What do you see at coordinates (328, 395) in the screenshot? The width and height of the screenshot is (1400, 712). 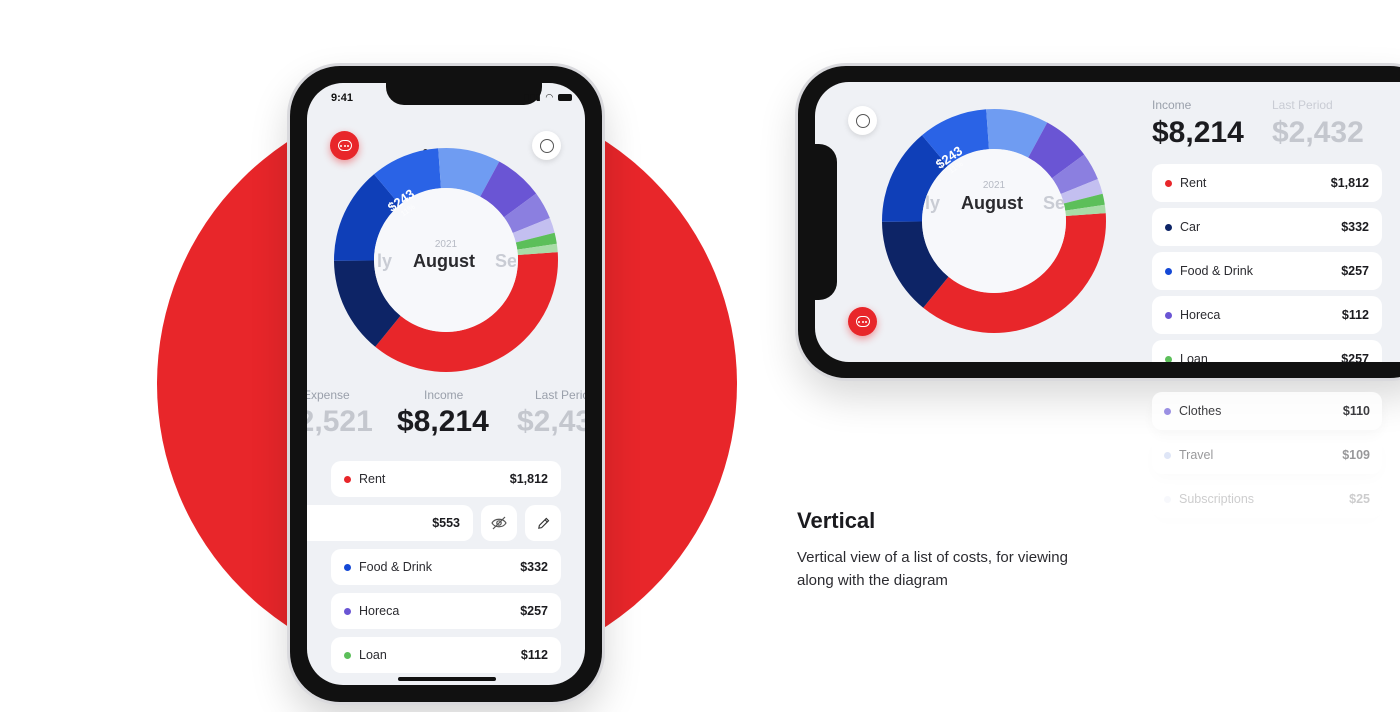 I see `stat-label-expense: Expense` at bounding box center [328, 395].